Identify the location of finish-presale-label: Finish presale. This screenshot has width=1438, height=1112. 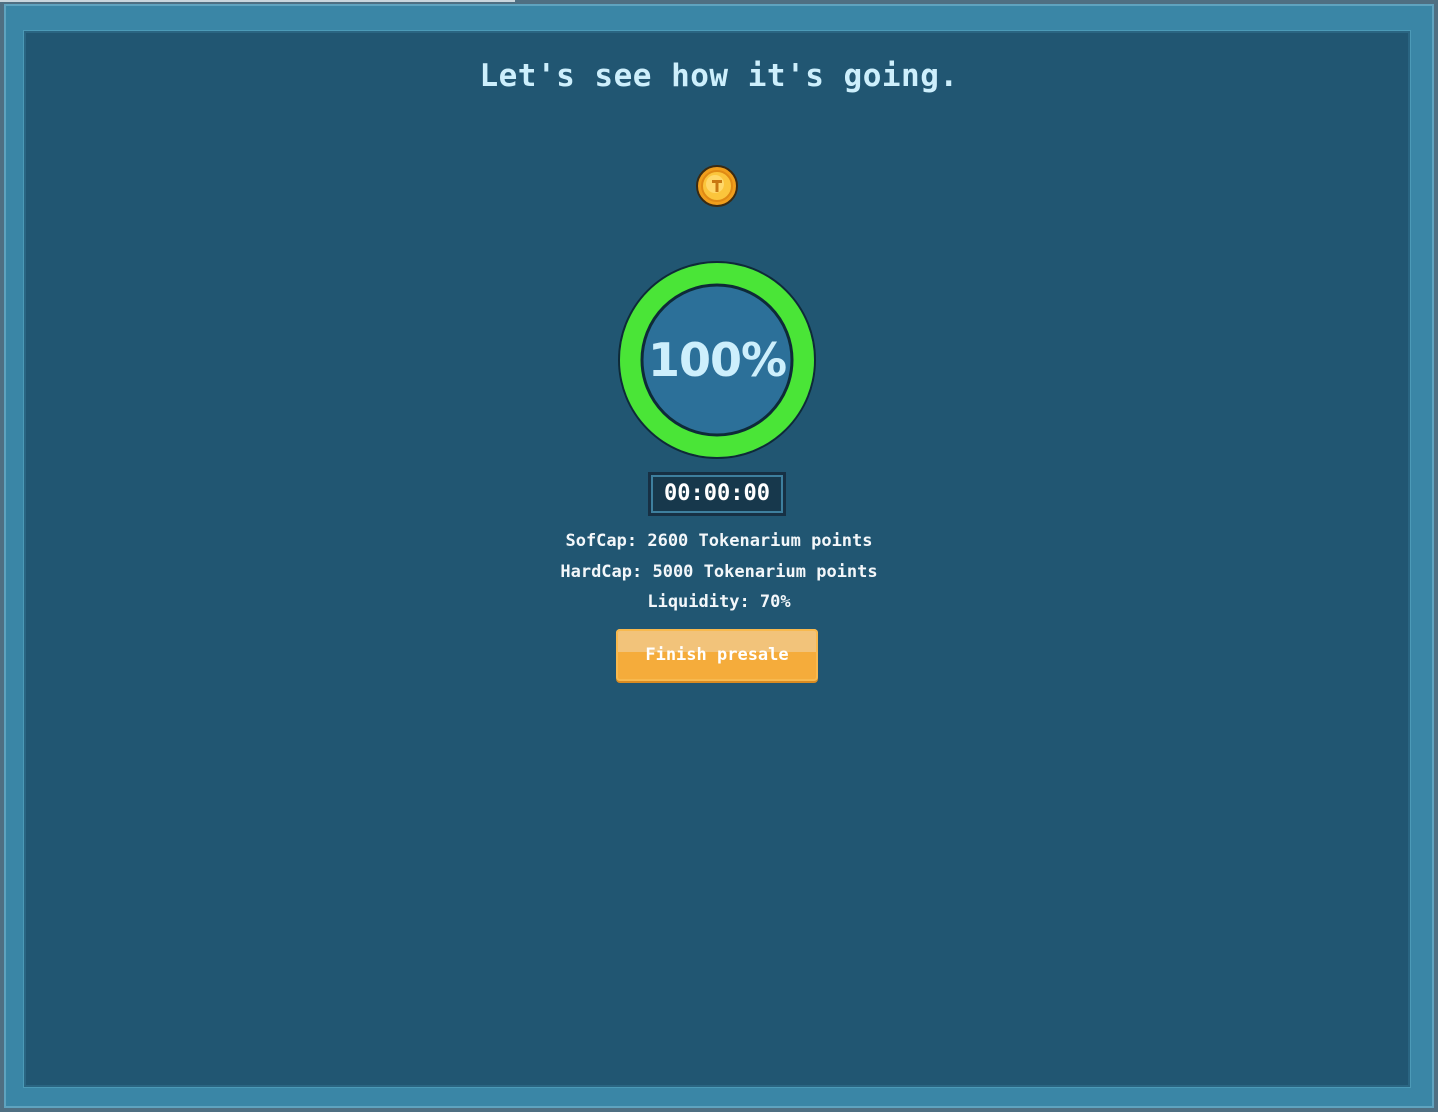
(717, 655).